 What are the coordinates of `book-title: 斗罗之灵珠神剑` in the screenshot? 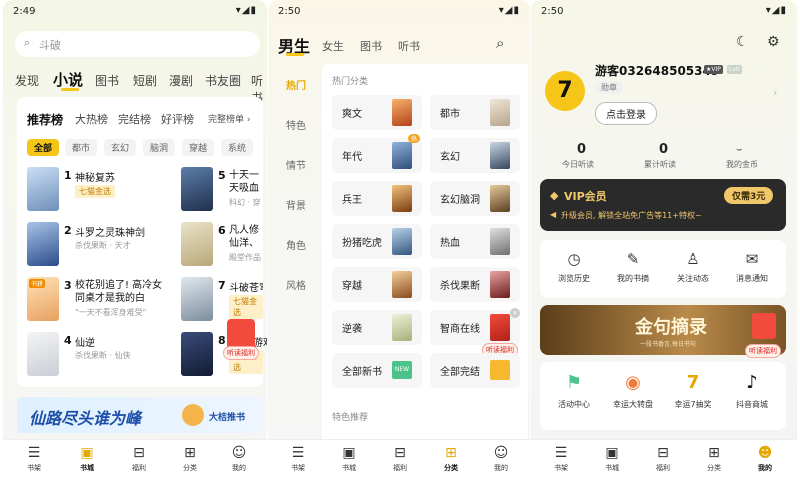 It's located at (110, 231).